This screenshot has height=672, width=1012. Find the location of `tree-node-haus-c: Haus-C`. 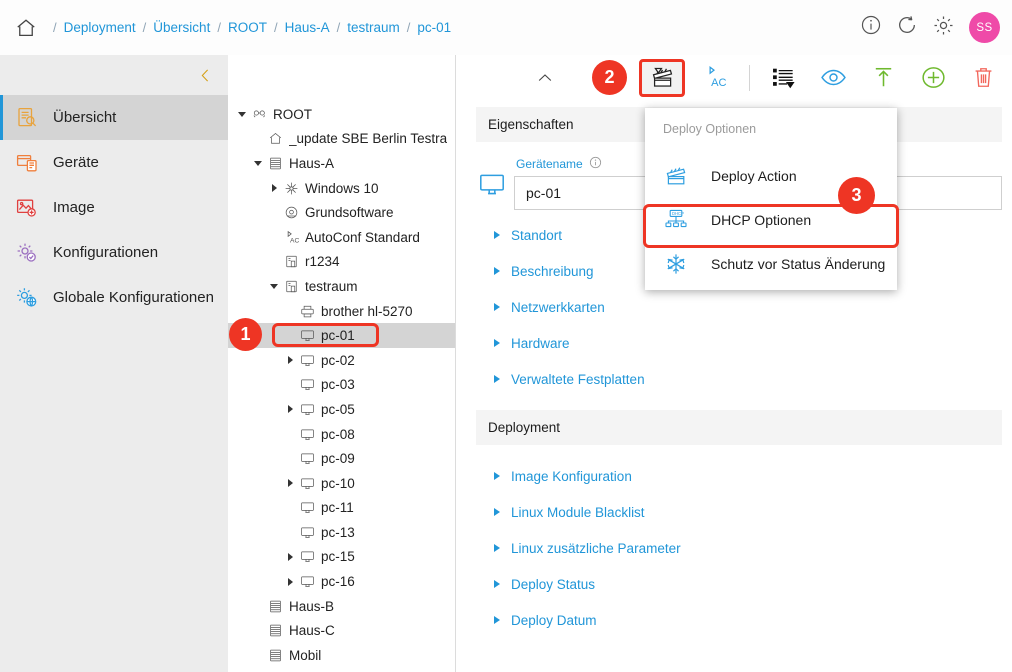

tree-node-haus-c: Haus-C is located at coordinates (341, 630).